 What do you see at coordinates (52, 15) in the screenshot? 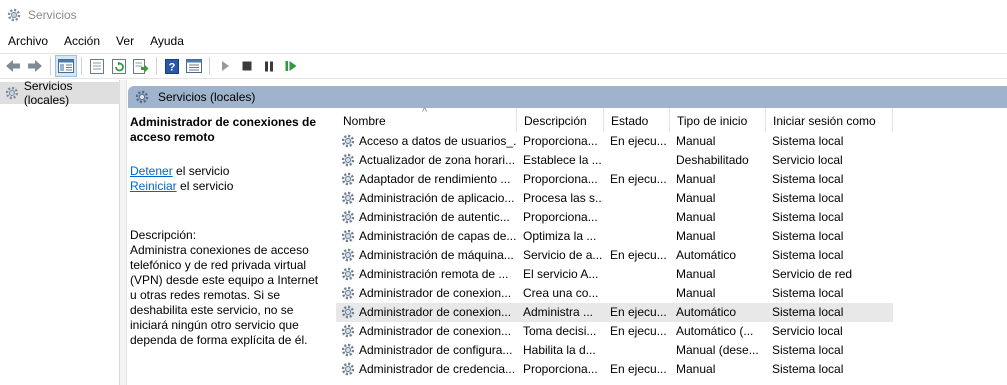
I see `window-title: Servicios` at bounding box center [52, 15].